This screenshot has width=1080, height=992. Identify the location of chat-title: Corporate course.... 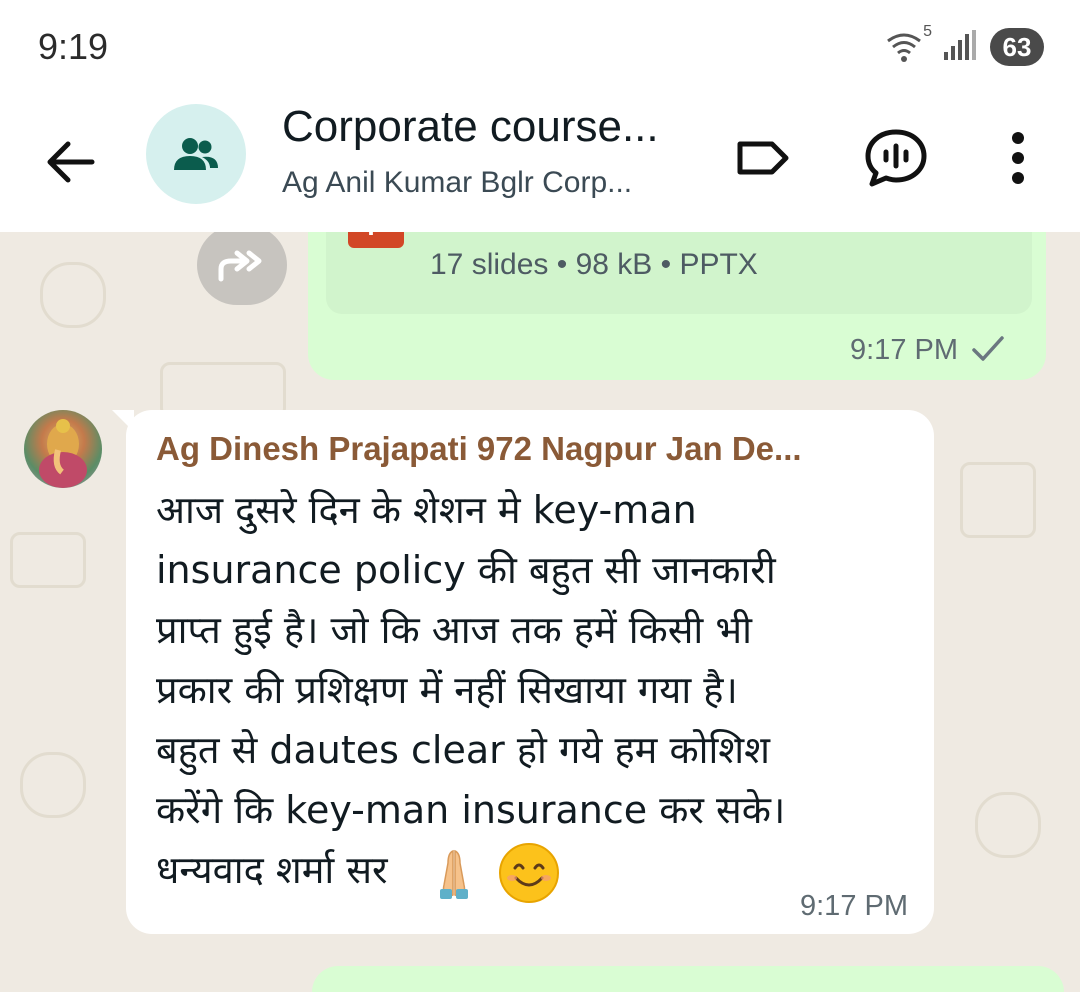
(492, 127).